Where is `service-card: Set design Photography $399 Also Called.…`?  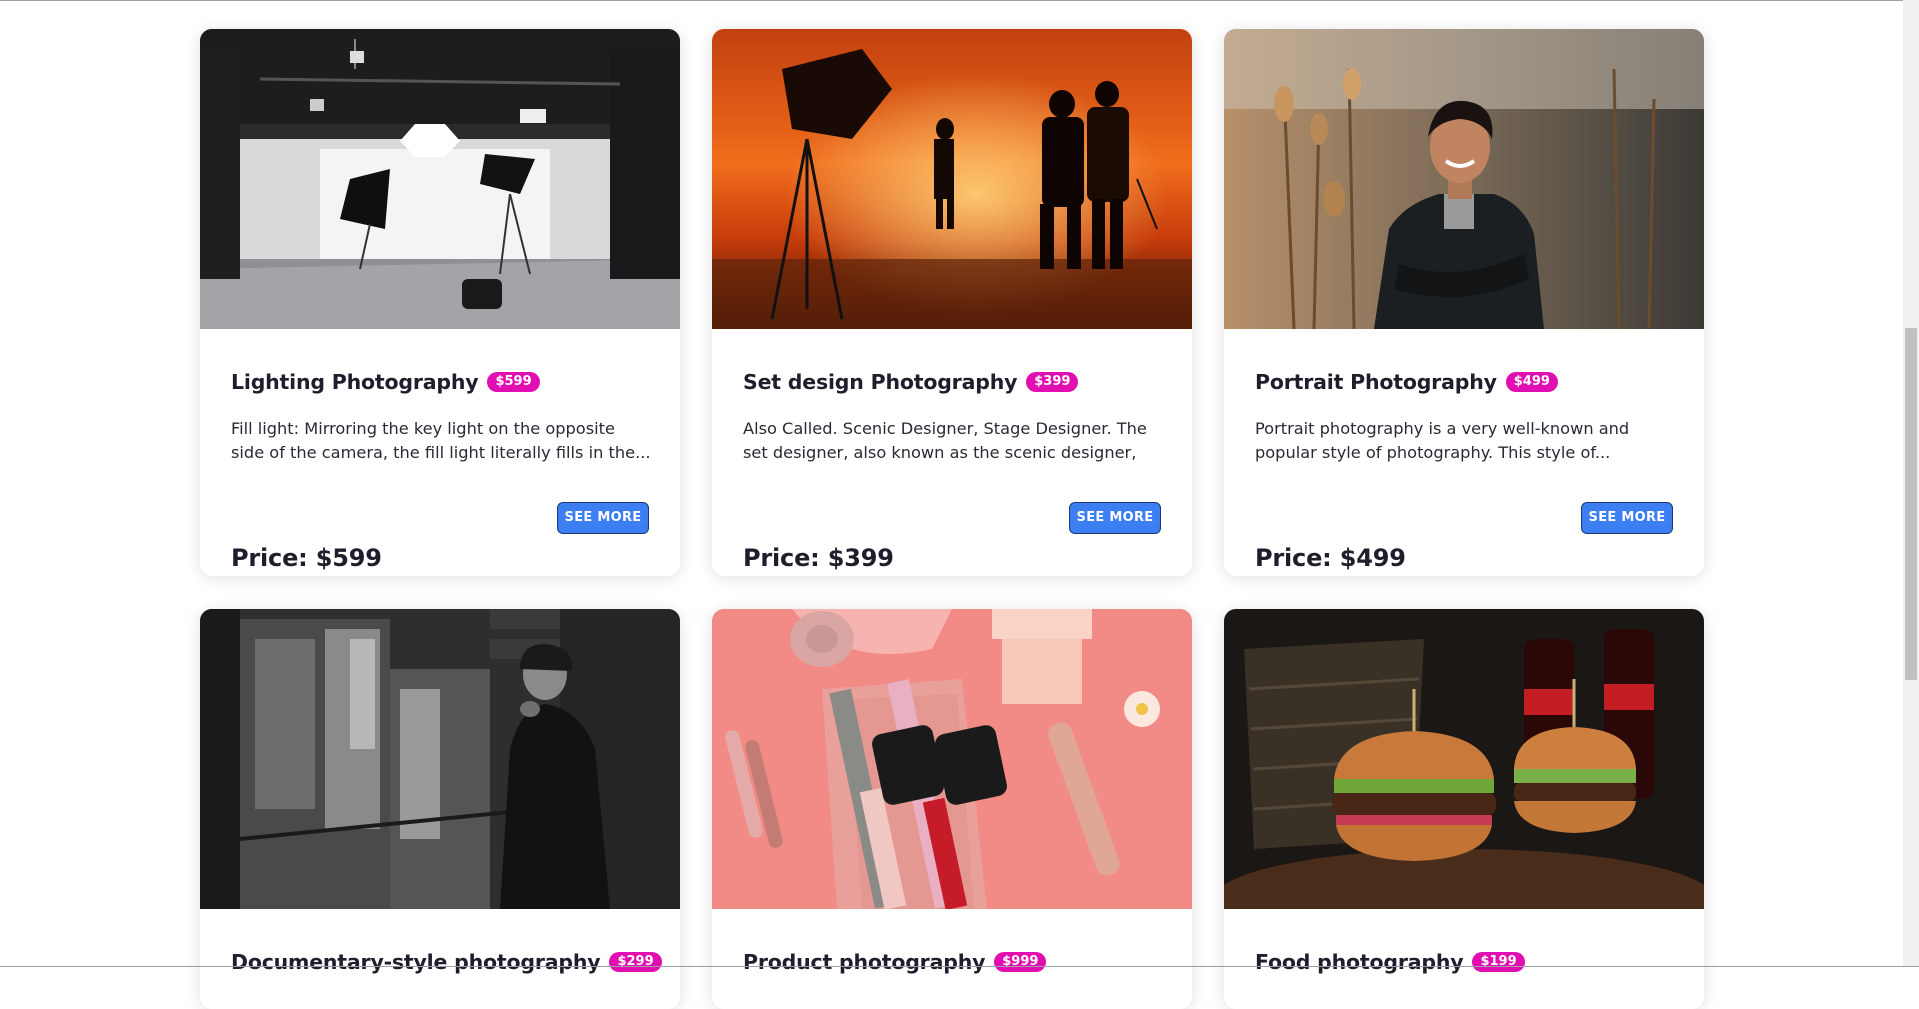
service-card: Set design Photography $399 Also Called.… is located at coordinates (952, 302).